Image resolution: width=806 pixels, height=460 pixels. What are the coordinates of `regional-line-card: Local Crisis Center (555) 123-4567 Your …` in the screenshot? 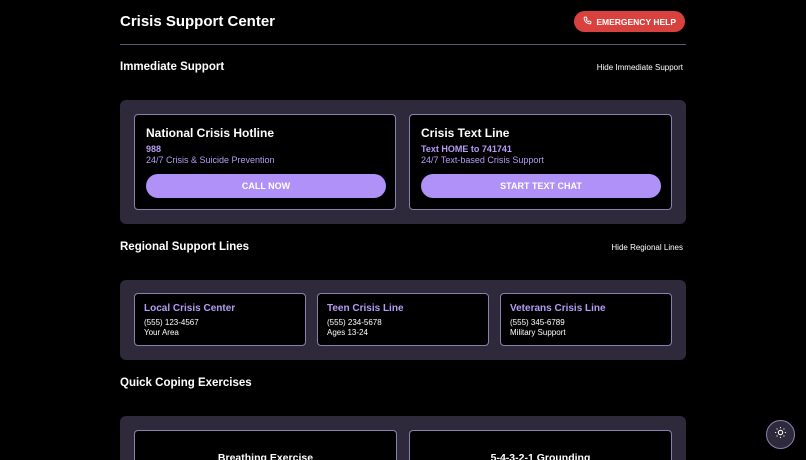 It's located at (220, 319).